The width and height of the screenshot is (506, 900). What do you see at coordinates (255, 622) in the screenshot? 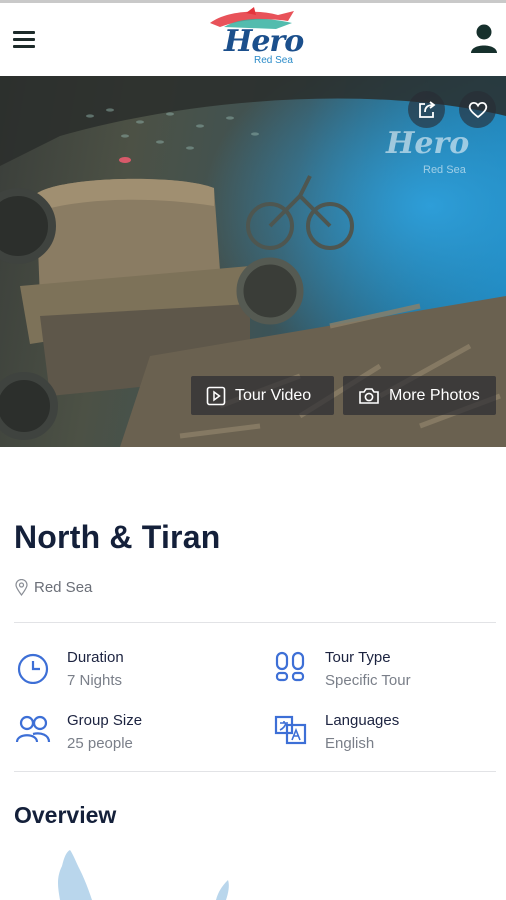
I see `divider-top` at bounding box center [255, 622].